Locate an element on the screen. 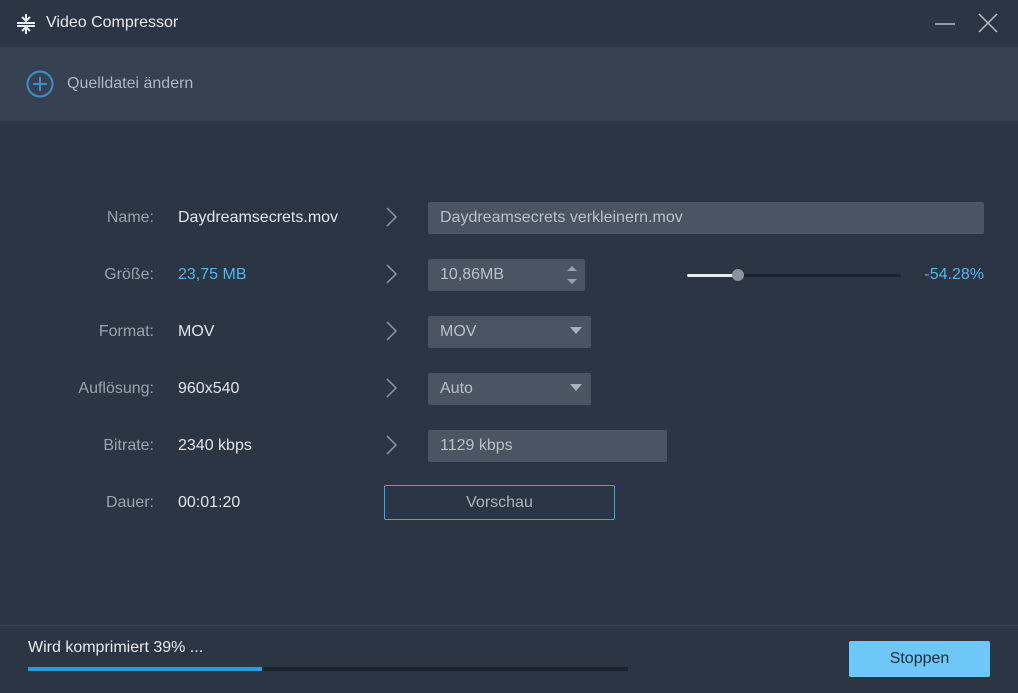  format-select-value: MOV is located at coordinates (458, 331).